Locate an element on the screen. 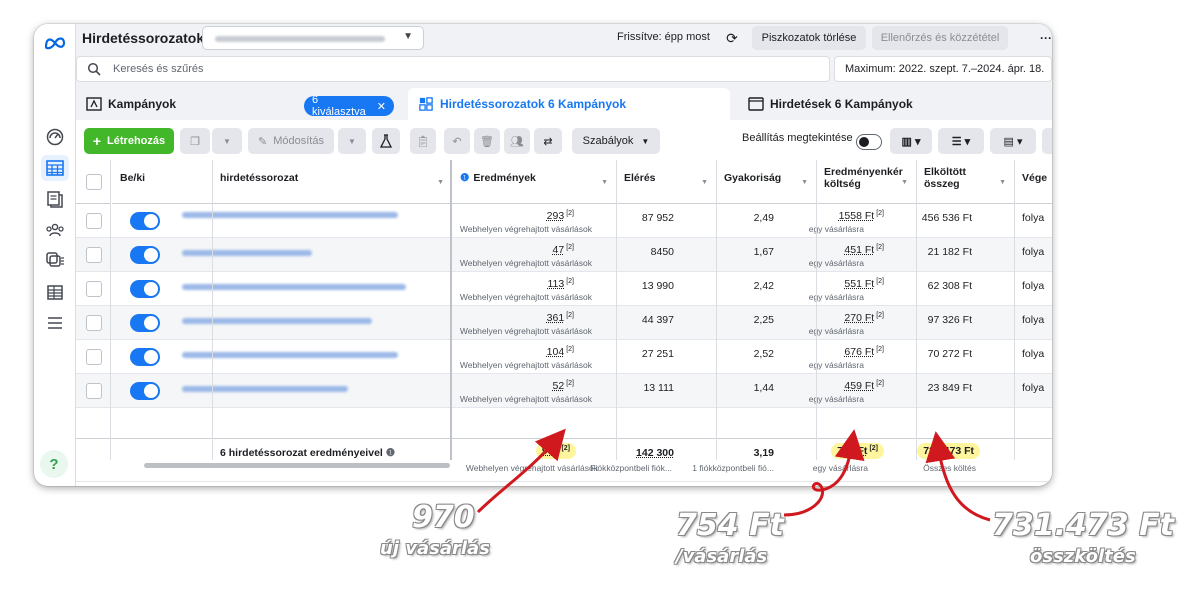 This screenshot has height=600, width=1200. toggle-knob is located at coordinates (151, 255).